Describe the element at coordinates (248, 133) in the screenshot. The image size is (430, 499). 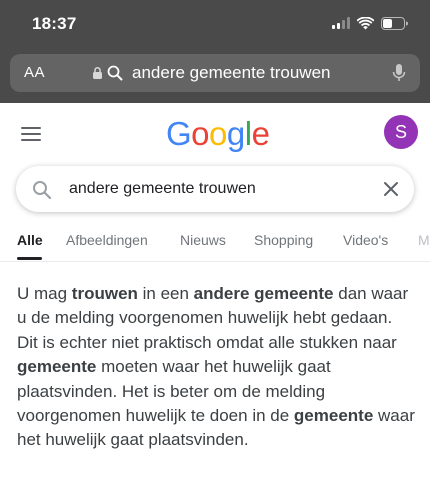
I see `logo-letter: l` at that location.